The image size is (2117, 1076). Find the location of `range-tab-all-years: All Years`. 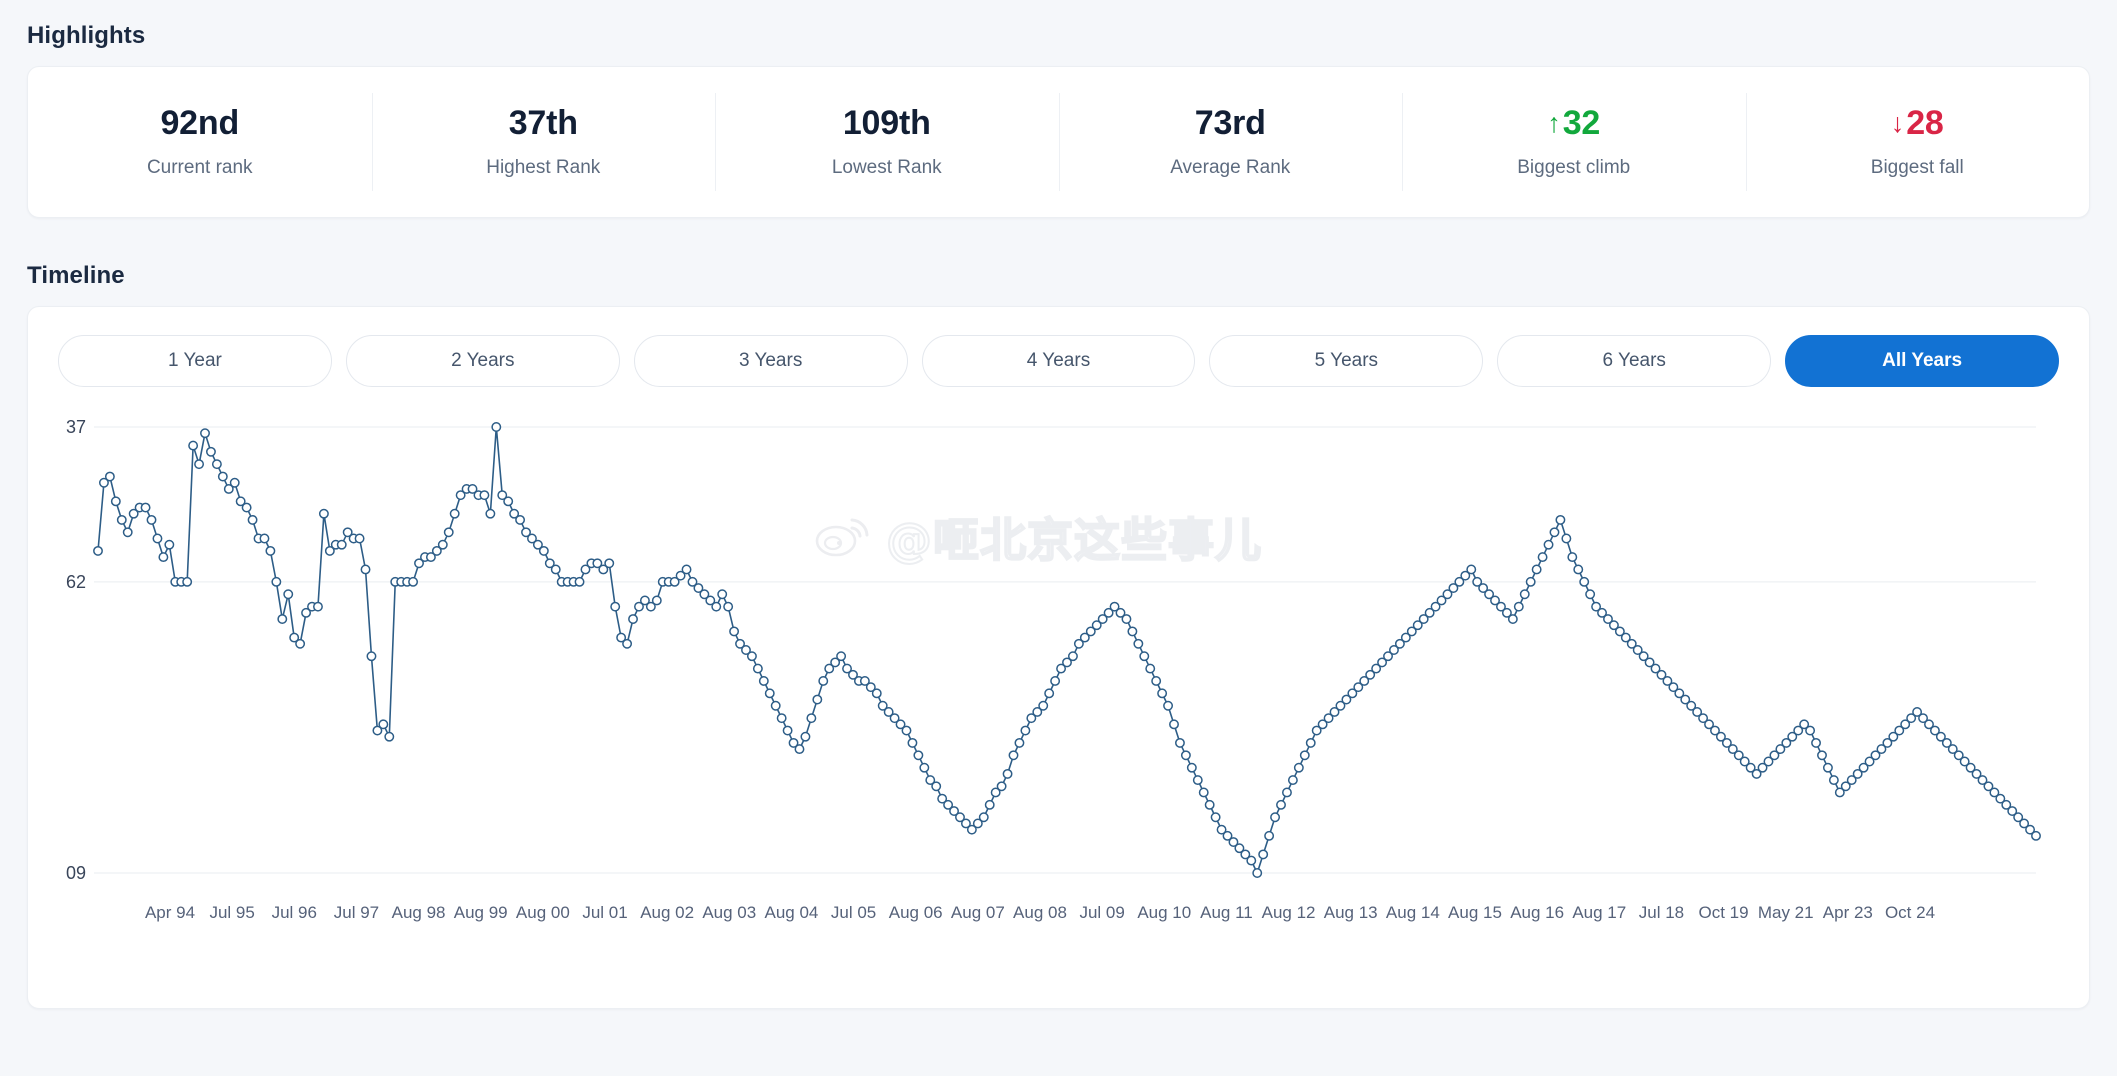

range-tab-all-years: All Years is located at coordinates (1922, 361).